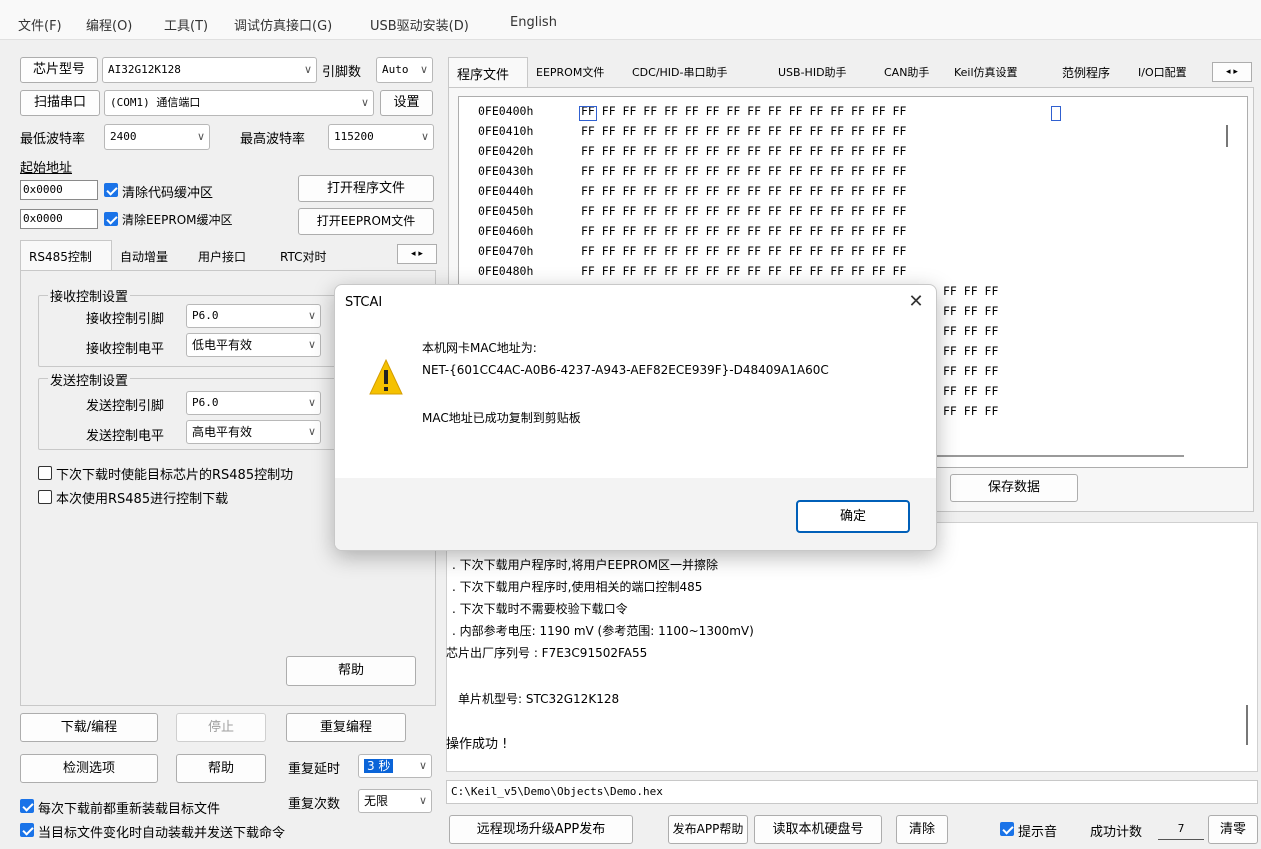 The width and height of the screenshot is (1261, 849). What do you see at coordinates (366, 221) in the screenshot?
I see `open-eeprom-file-button: 打开EEPROM文件` at bounding box center [366, 221].